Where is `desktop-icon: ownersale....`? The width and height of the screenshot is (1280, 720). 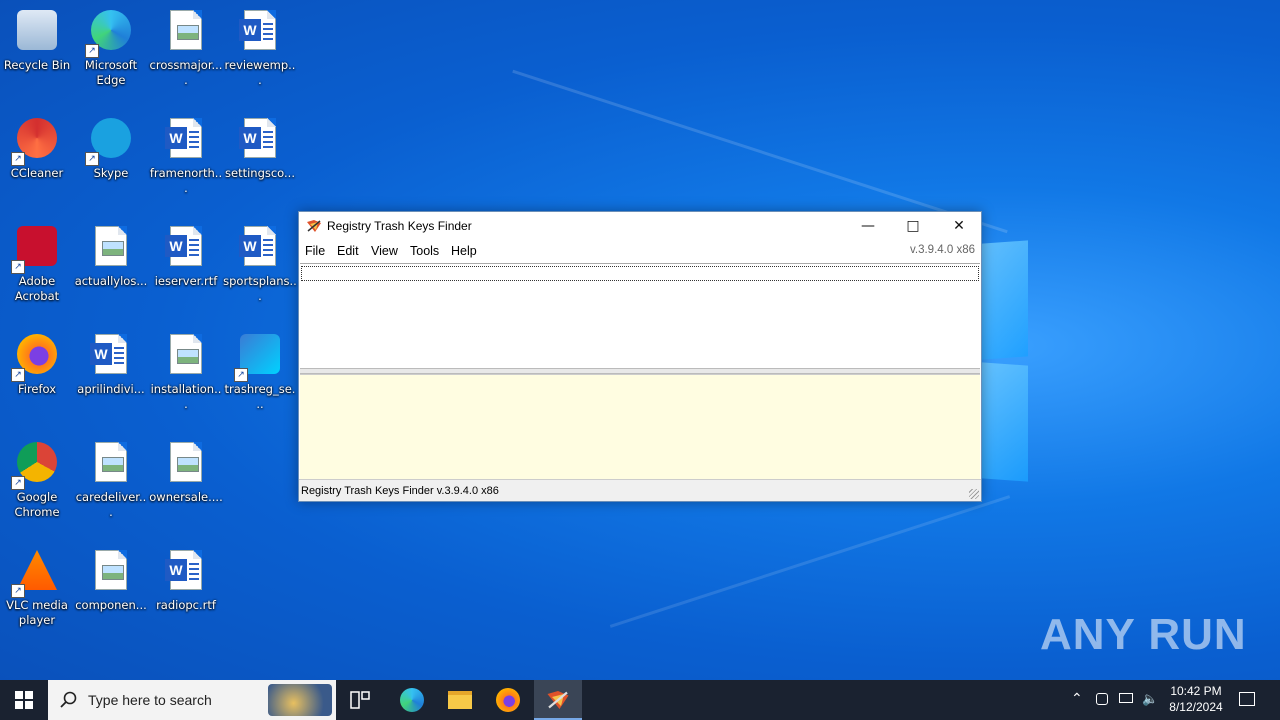
desktop-icon: ownersale.... is located at coordinates (186, 486).